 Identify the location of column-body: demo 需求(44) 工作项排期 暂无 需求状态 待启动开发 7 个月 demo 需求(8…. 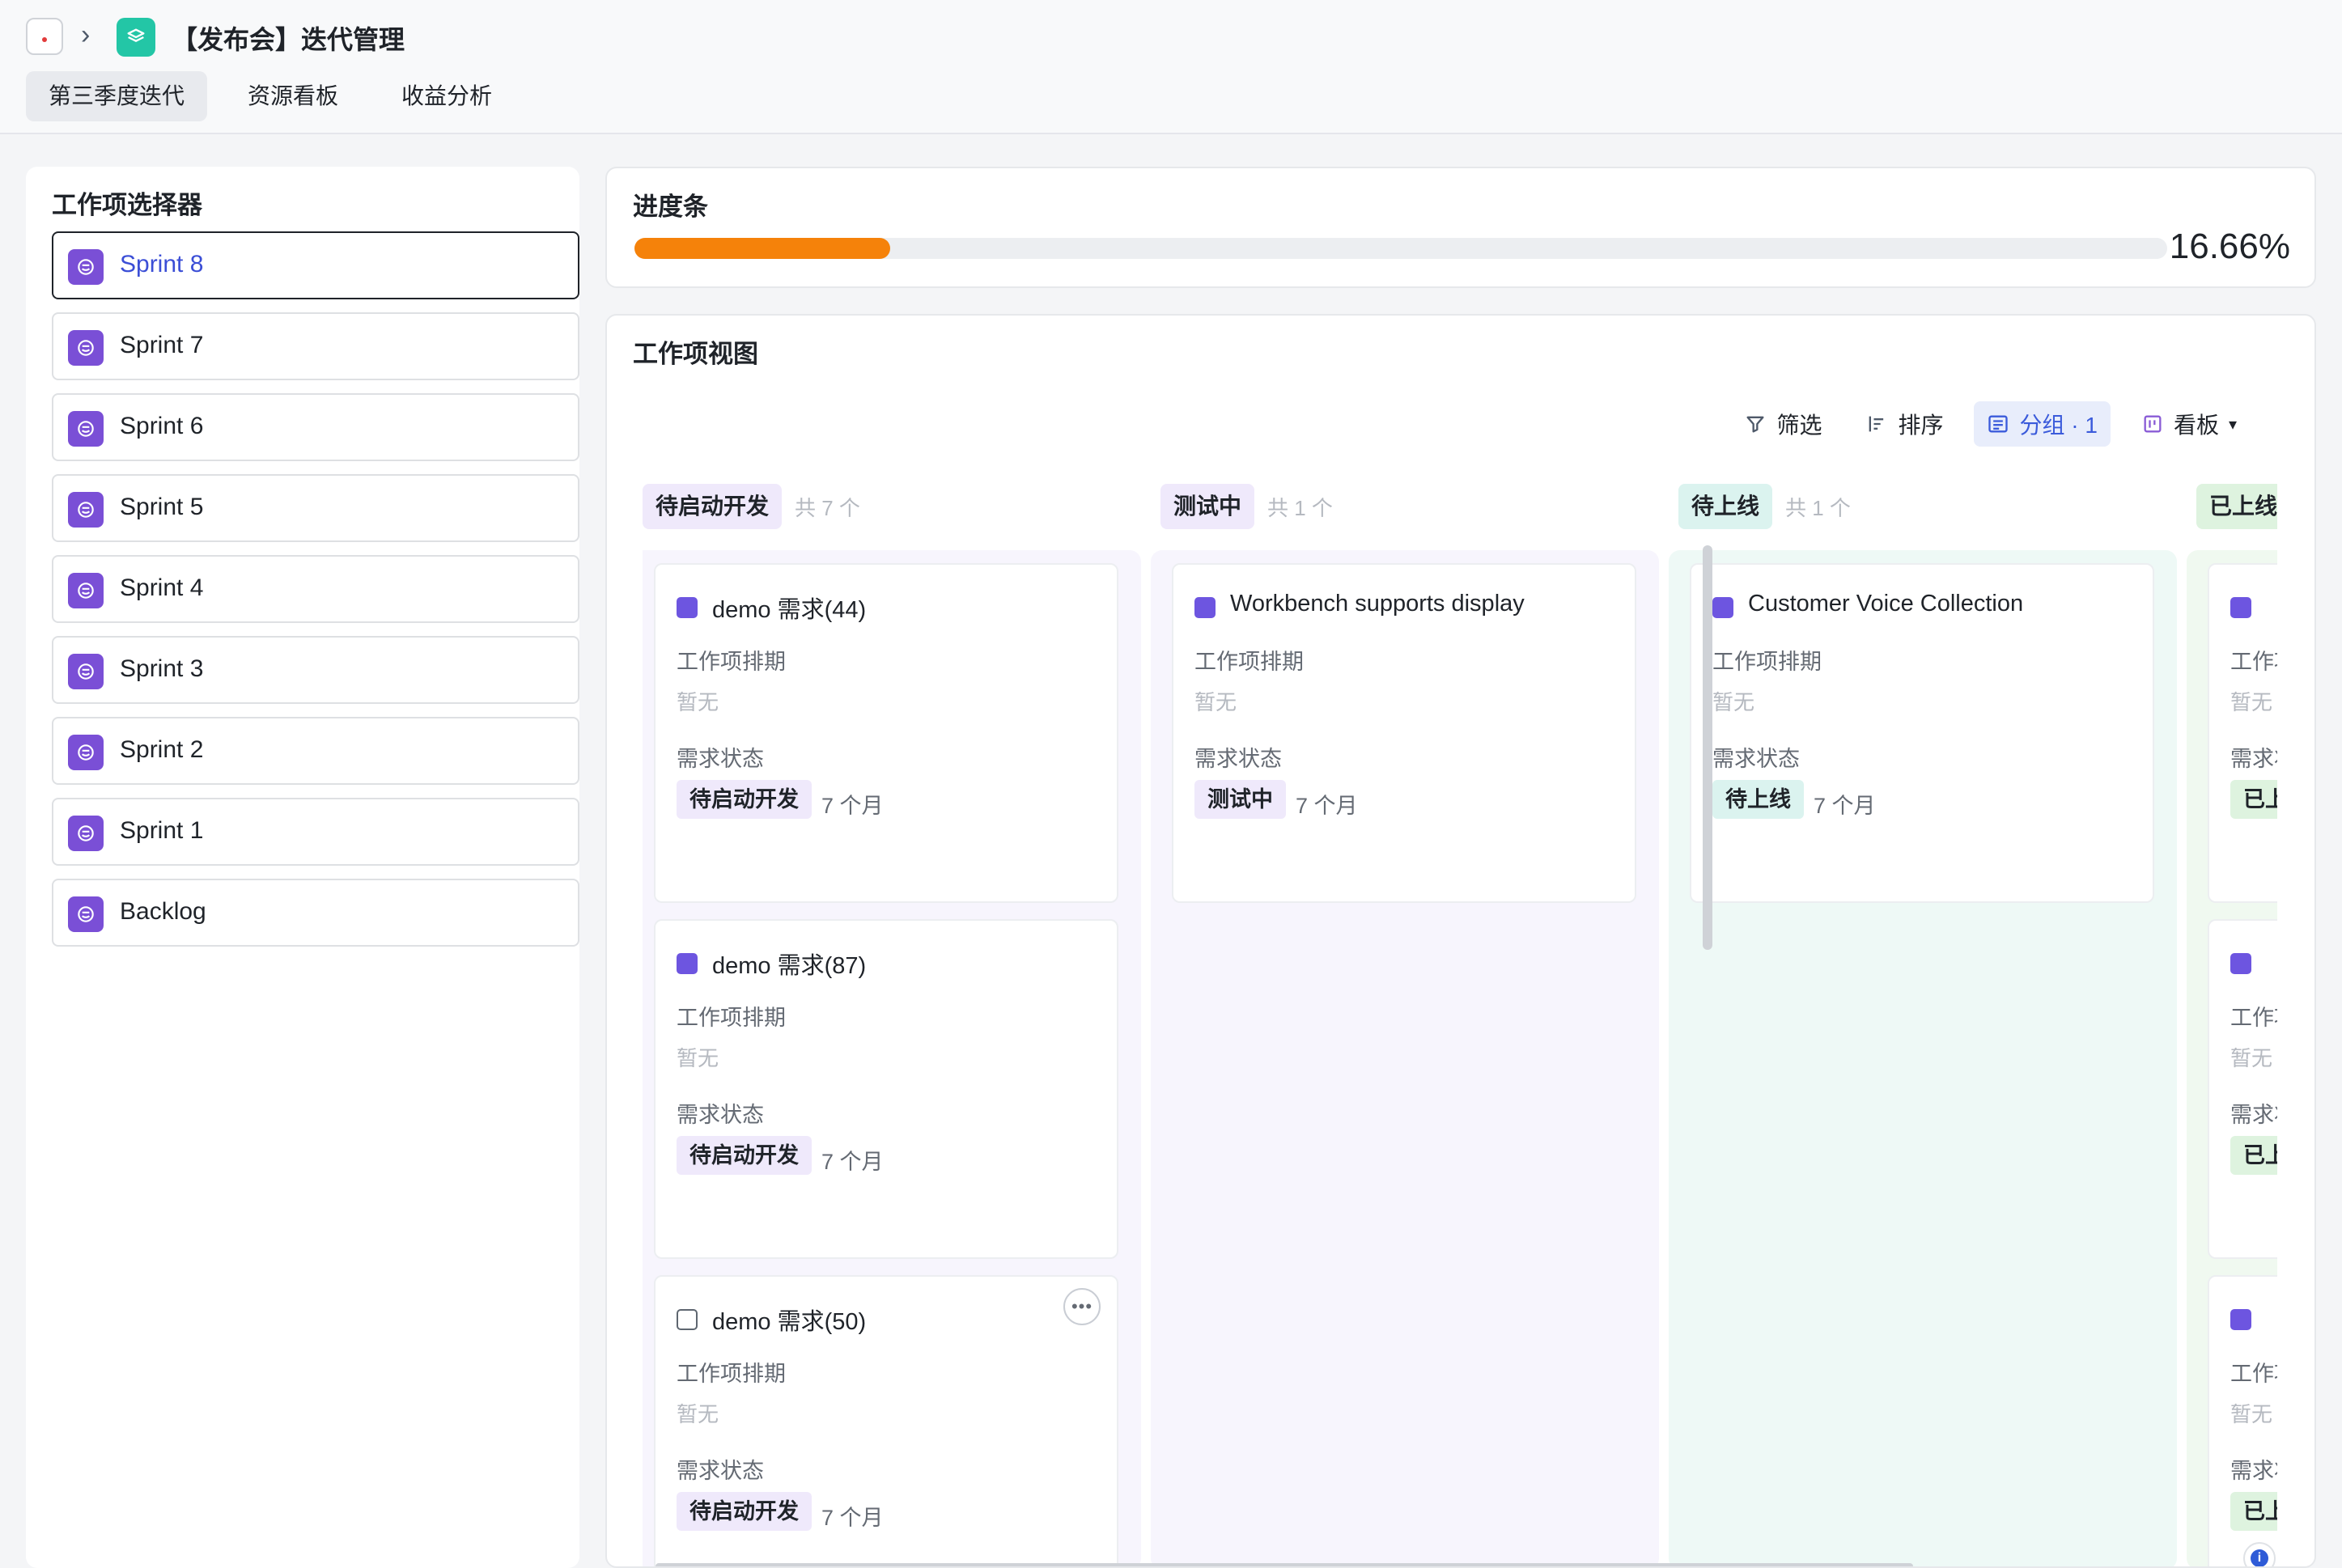
(892, 1058).